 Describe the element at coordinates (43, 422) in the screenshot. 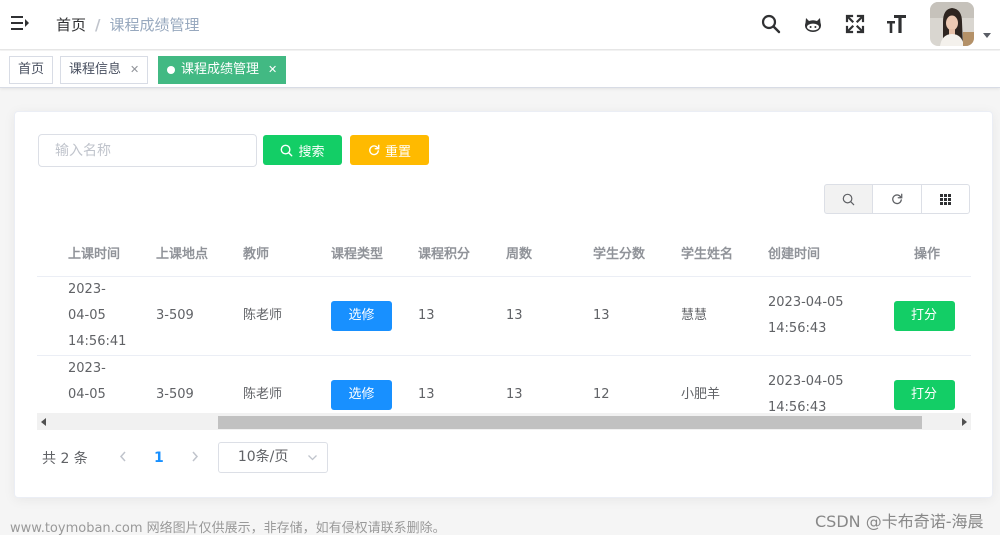

I see `scroll-left-icon` at that location.